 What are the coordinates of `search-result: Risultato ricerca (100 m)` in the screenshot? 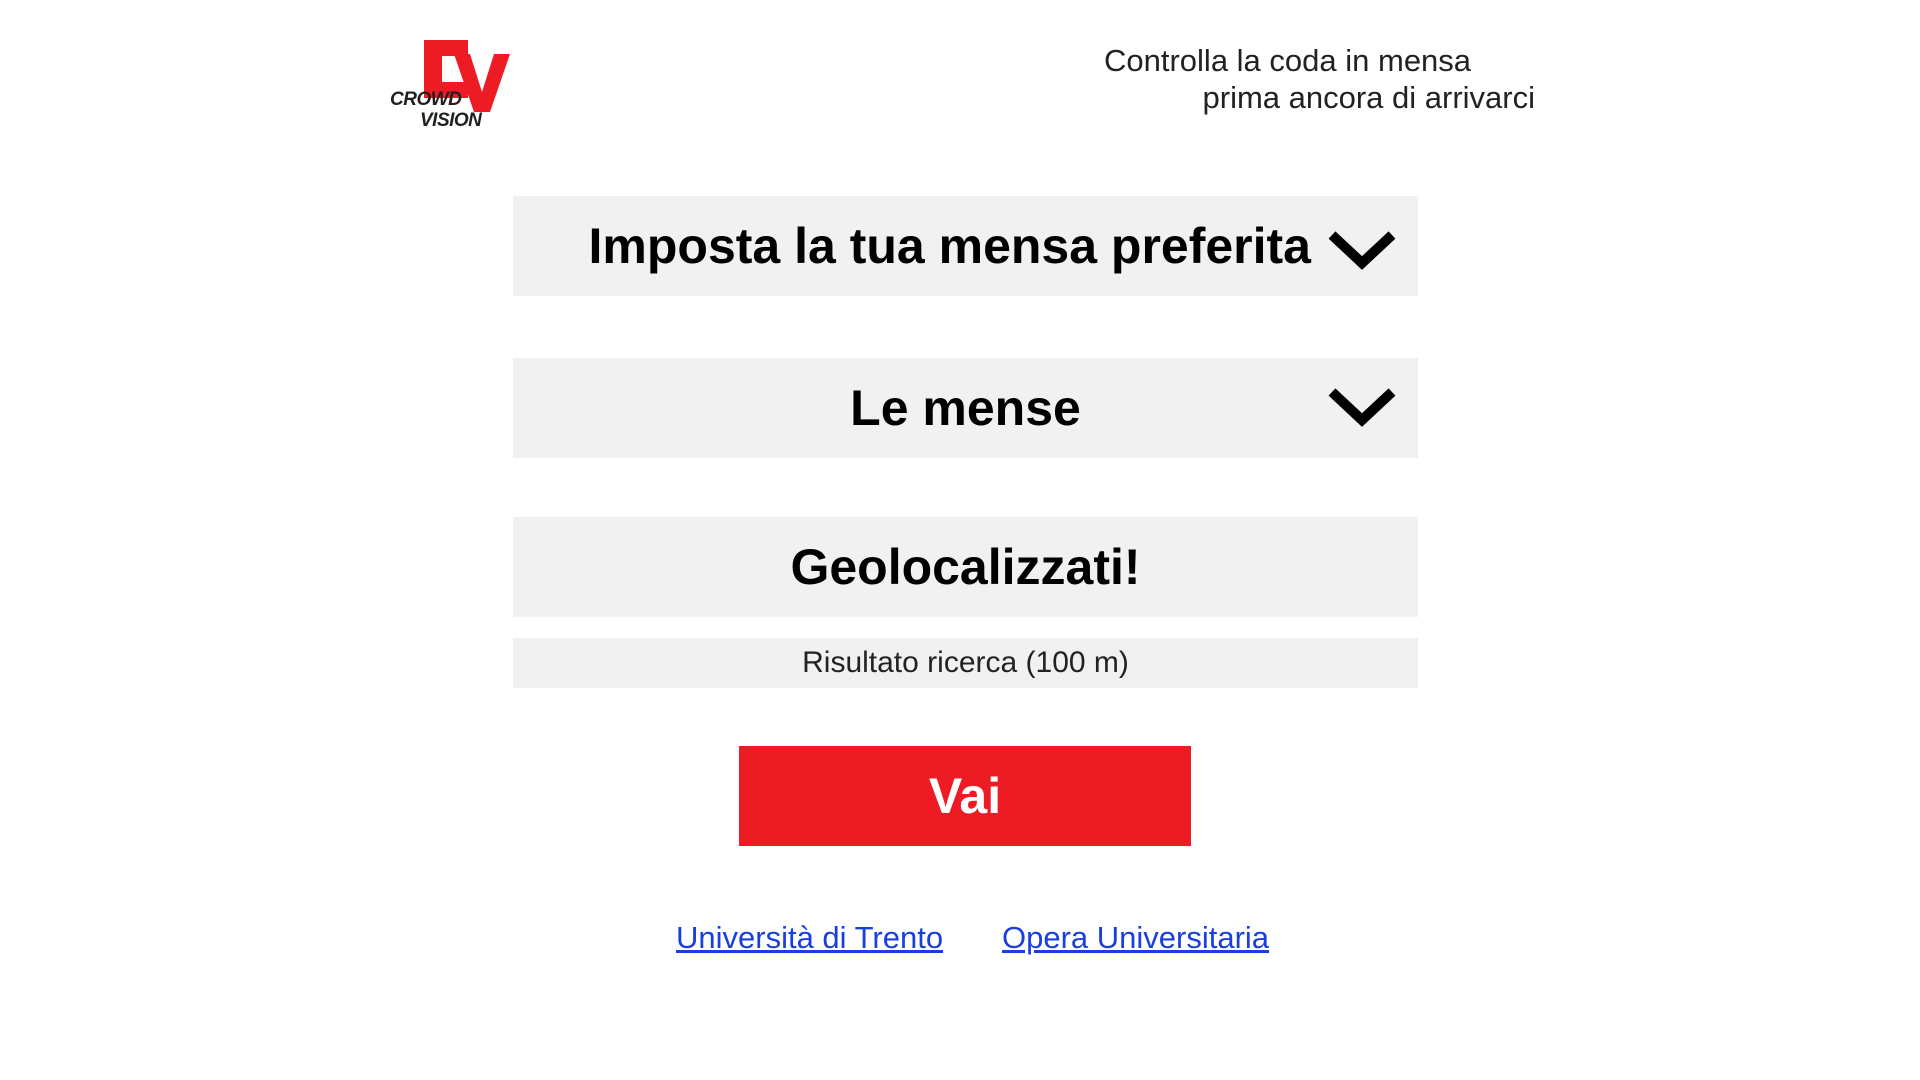 It's located at (965, 663).